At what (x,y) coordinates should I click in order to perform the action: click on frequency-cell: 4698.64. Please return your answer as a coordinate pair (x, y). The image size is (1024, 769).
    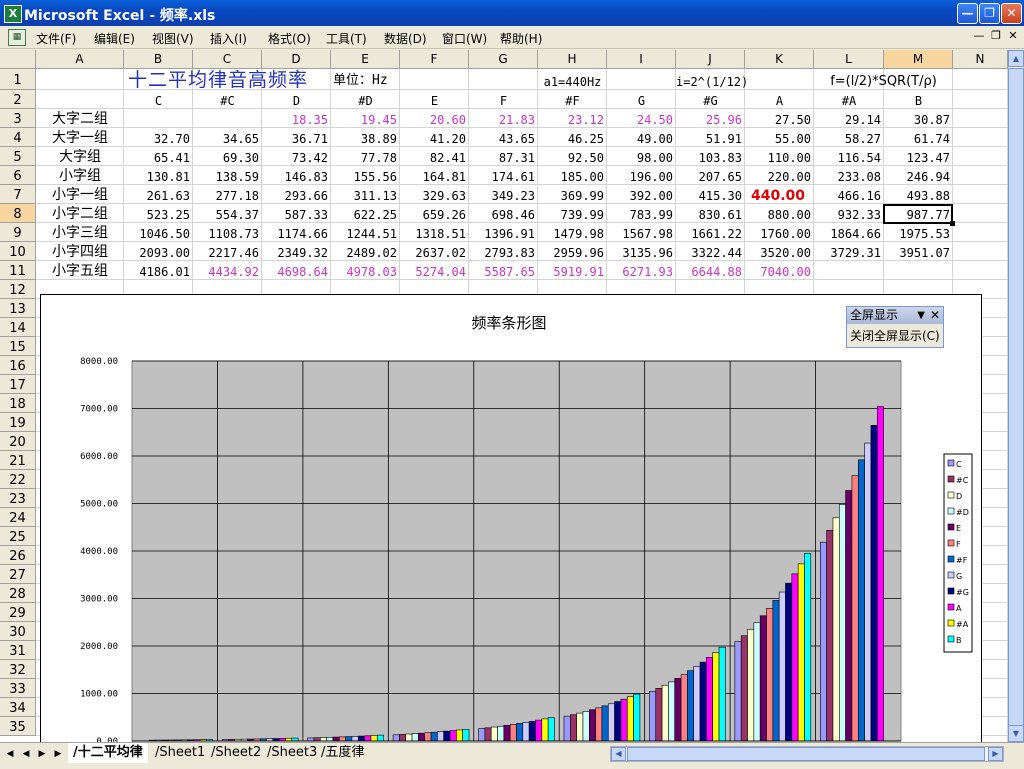
    Looking at the image, I should click on (296, 271).